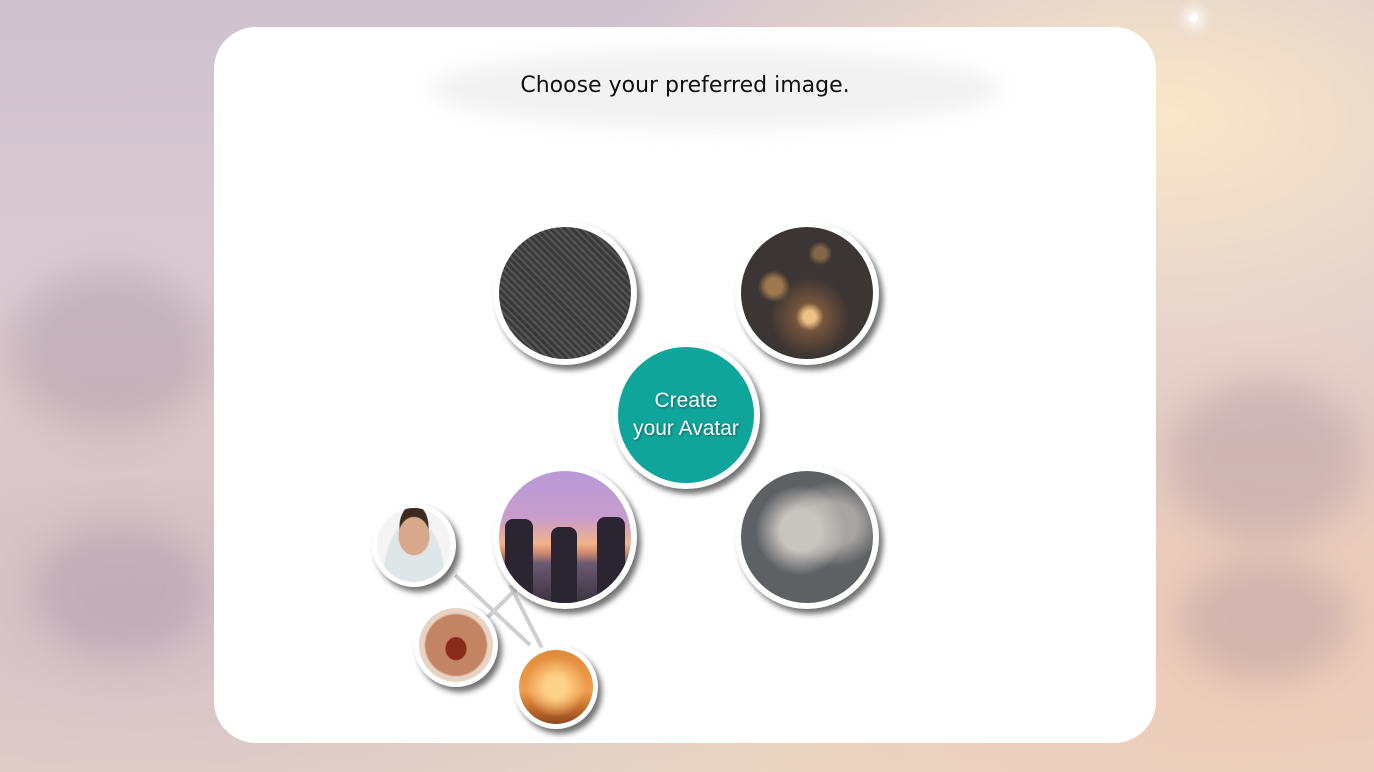 This screenshot has width=1374, height=772. I want to click on lace-texture-image, so click(565, 293).